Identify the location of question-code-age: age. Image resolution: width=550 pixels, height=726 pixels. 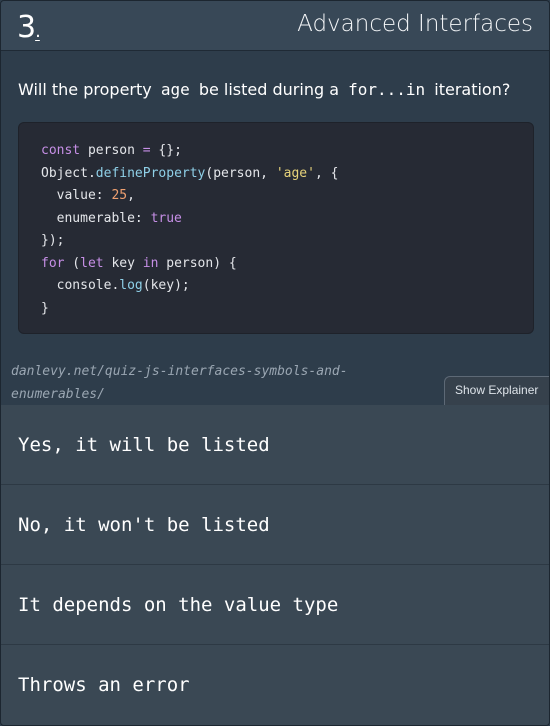
(175, 89).